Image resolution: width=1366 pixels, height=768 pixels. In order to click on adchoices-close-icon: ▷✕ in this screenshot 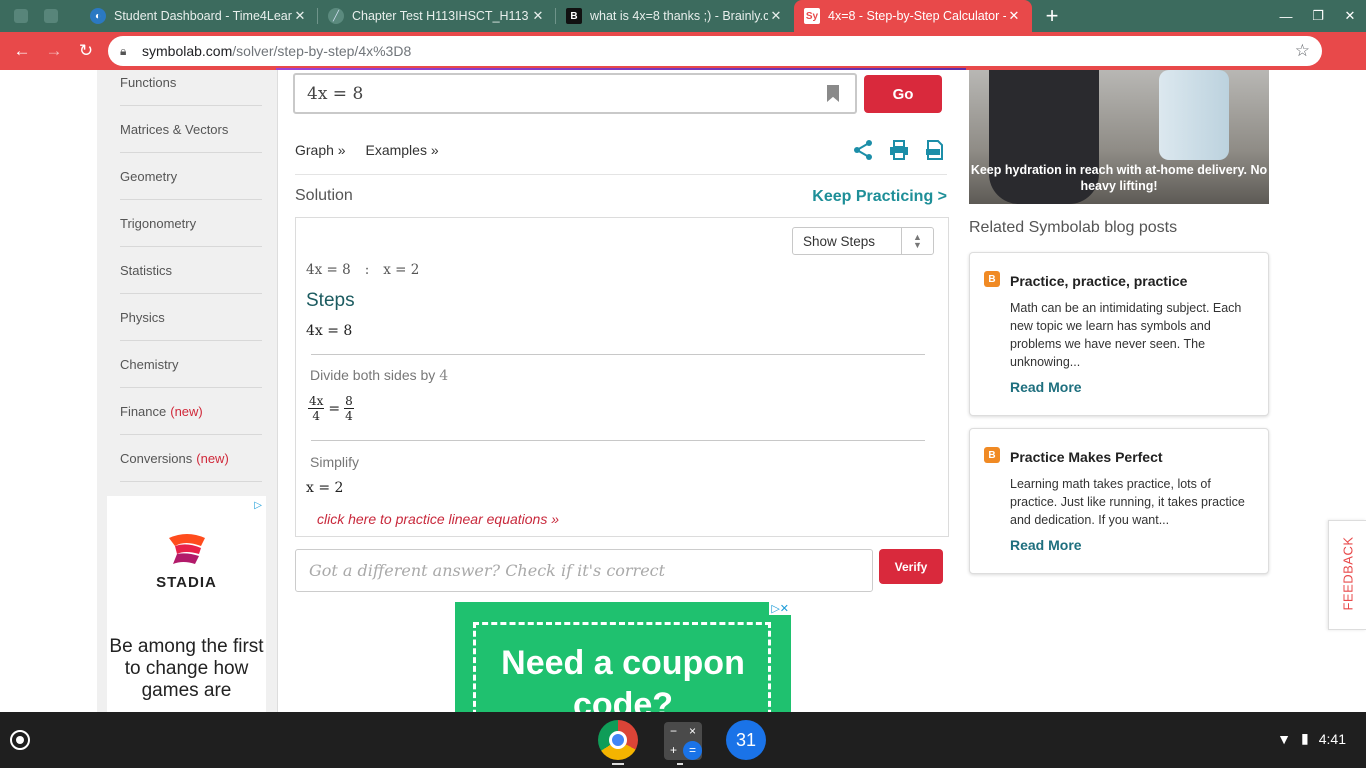, I will do `click(780, 608)`.